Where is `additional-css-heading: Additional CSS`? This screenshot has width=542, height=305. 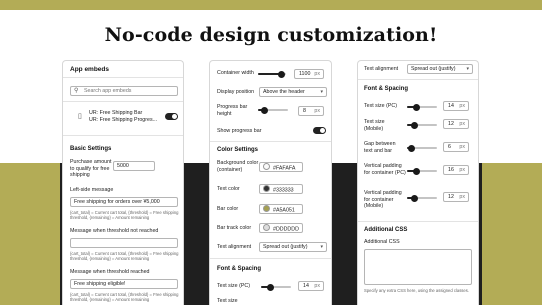
additional-css-heading: Additional CSS is located at coordinates (386, 230).